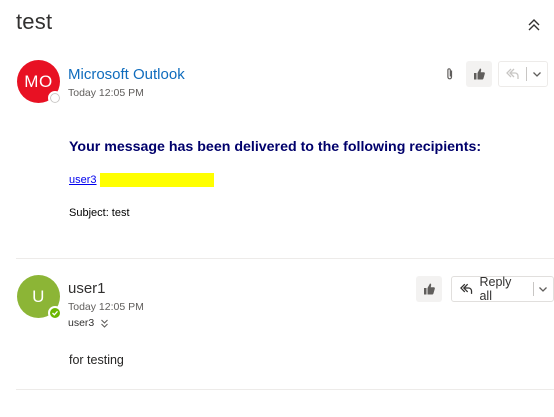 This screenshot has width=554, height=417. Describe the element at coordinates (157, 180) in the screenshot. I see `redaction-highlight` at that location.